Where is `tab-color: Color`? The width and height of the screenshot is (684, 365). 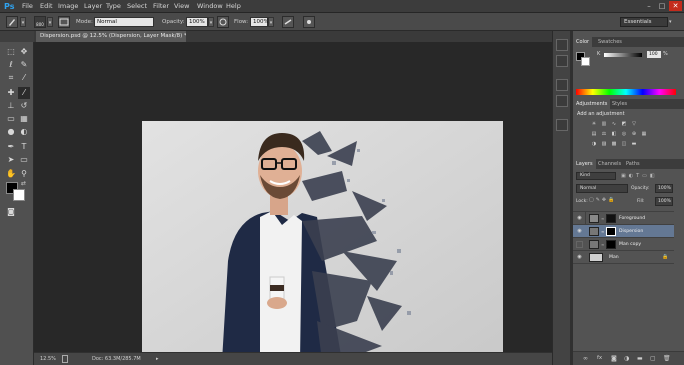
tab-color: Color is located at coordinates (583, 42).